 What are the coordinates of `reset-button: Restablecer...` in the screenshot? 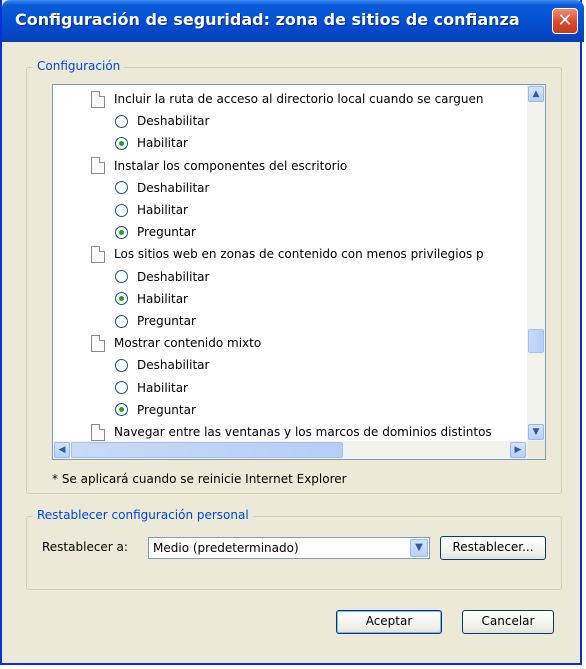 It's located at (493, 548).